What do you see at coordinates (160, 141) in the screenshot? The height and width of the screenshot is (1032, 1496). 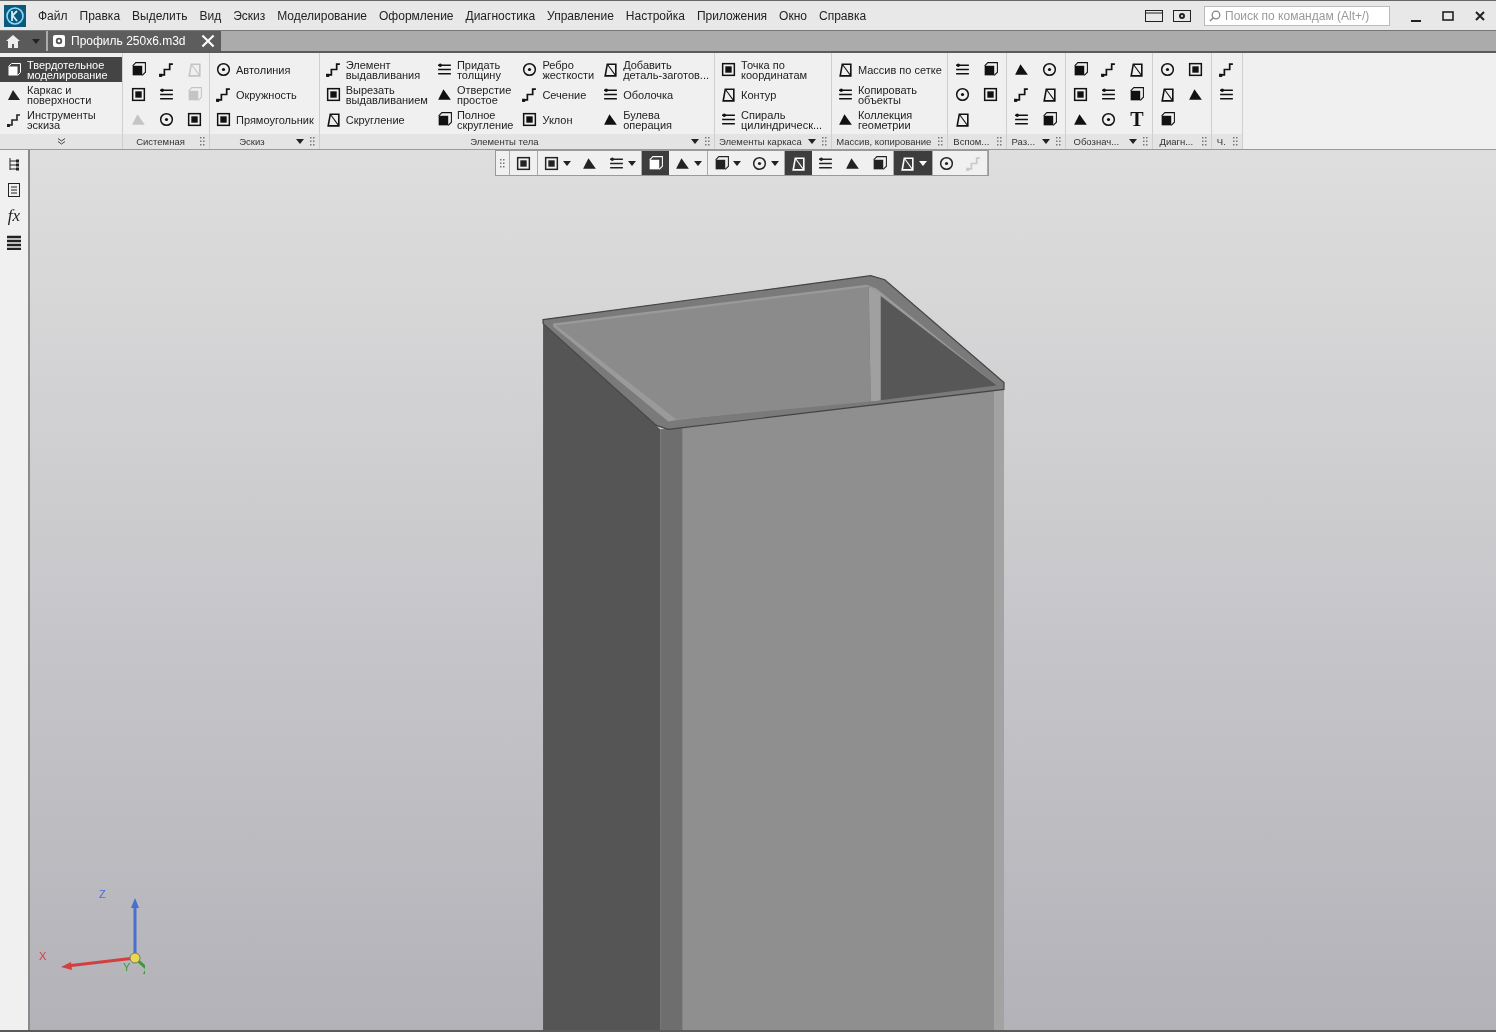 I see `group-title: Системная` at bounding box center [160, 141].